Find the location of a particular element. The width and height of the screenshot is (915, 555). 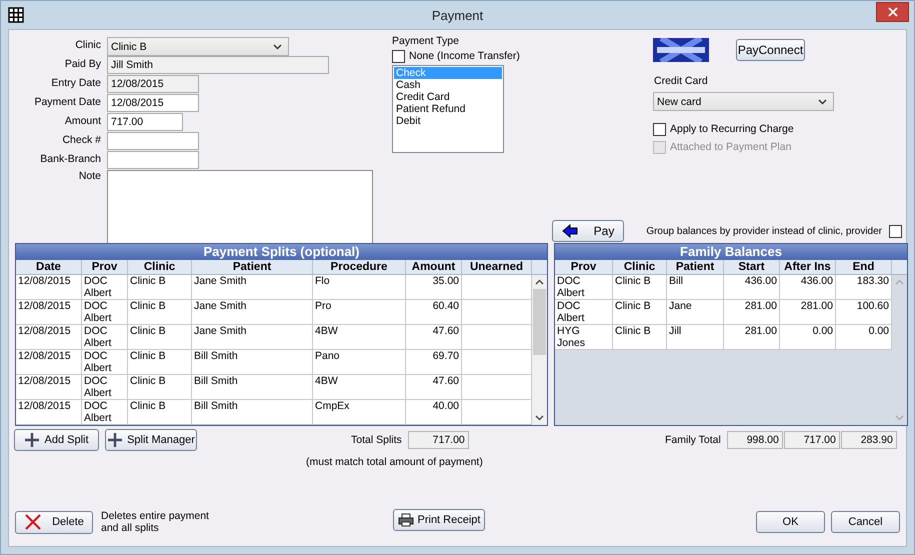

table-cell: 4BW is located at coordinates (359, 387).